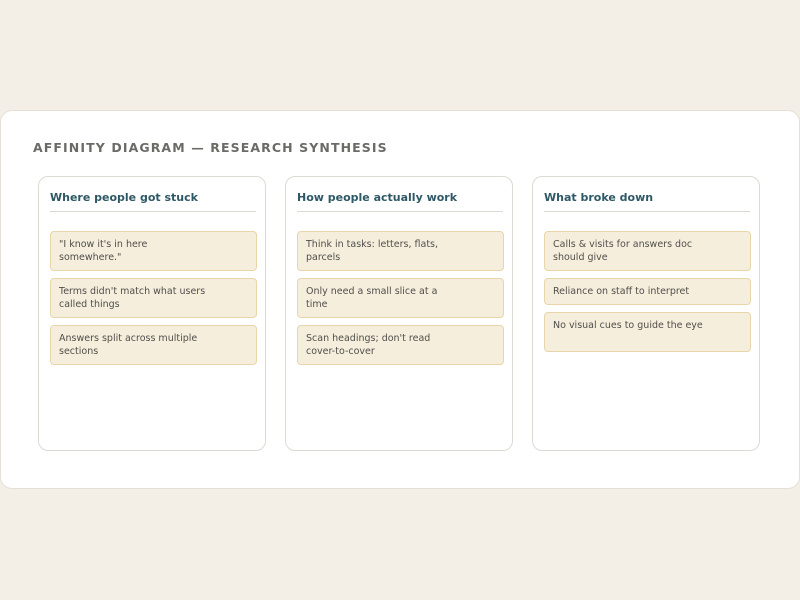  I want to click on note-text: Reliance on staff to interpret, so click(621, 291).